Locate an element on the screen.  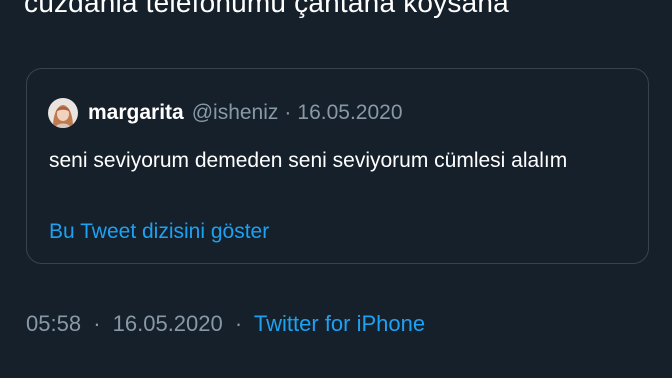
show-thread-link: Bu Tweet dizisini göster is located at coordinates (159, 232).